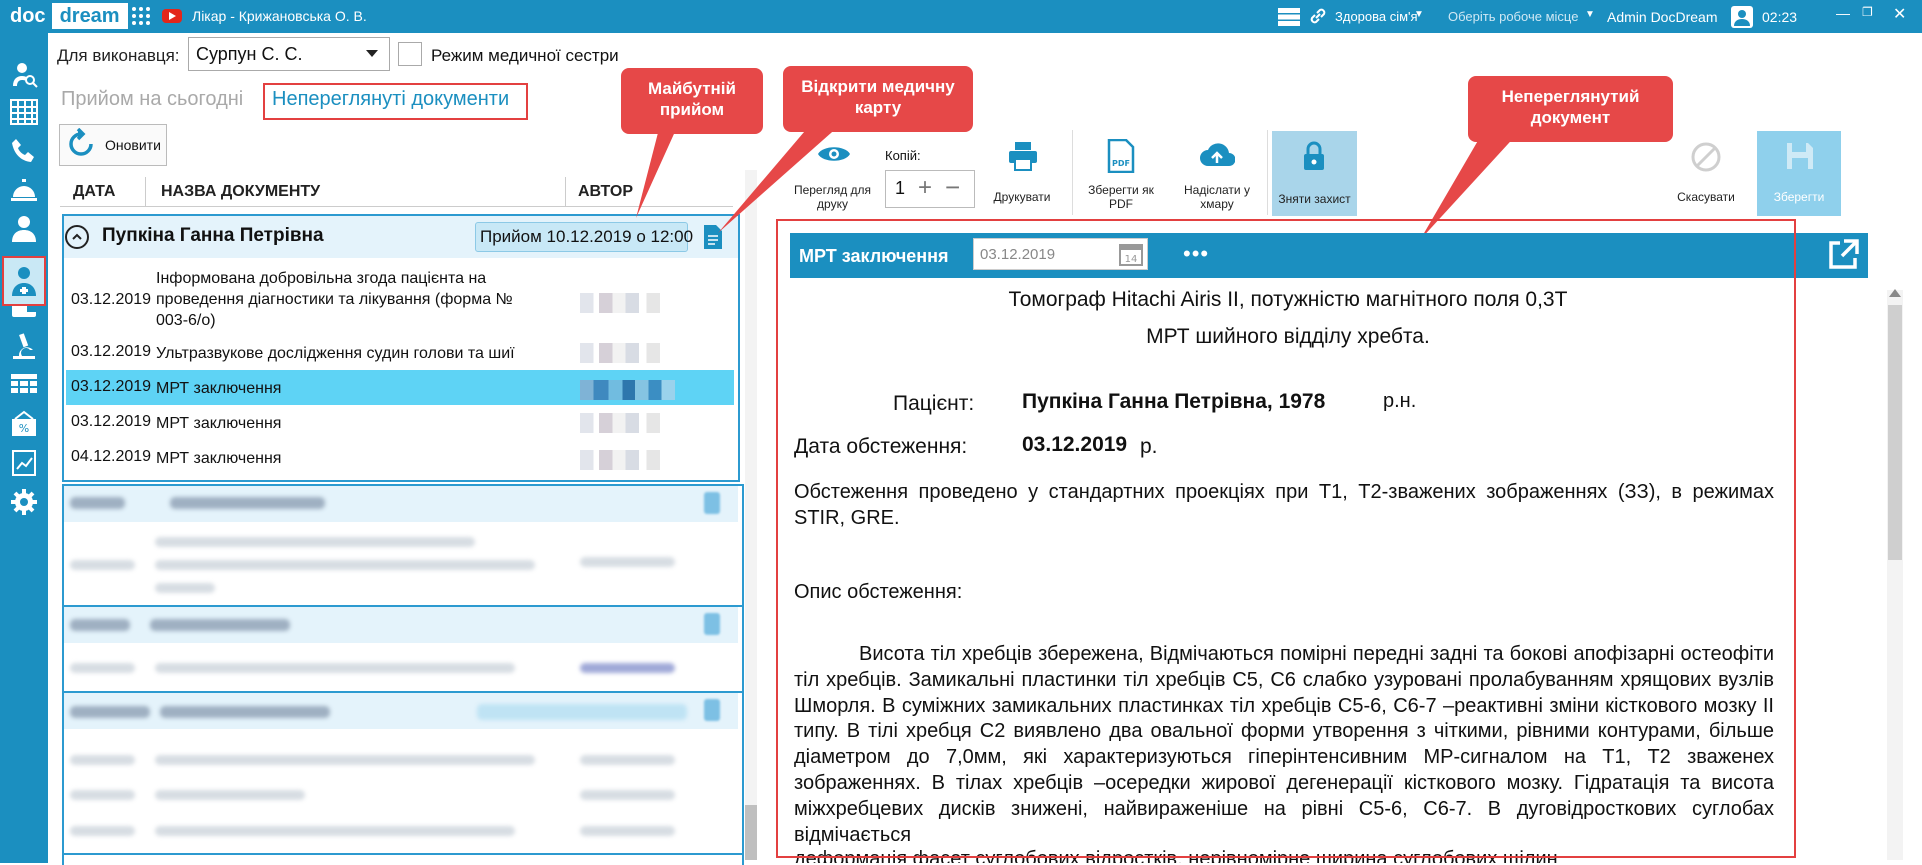  What do you see at coordinates (903, 155) in the screenshot?
I see `copies-label: Копій:` at bounding box center [903, 155].